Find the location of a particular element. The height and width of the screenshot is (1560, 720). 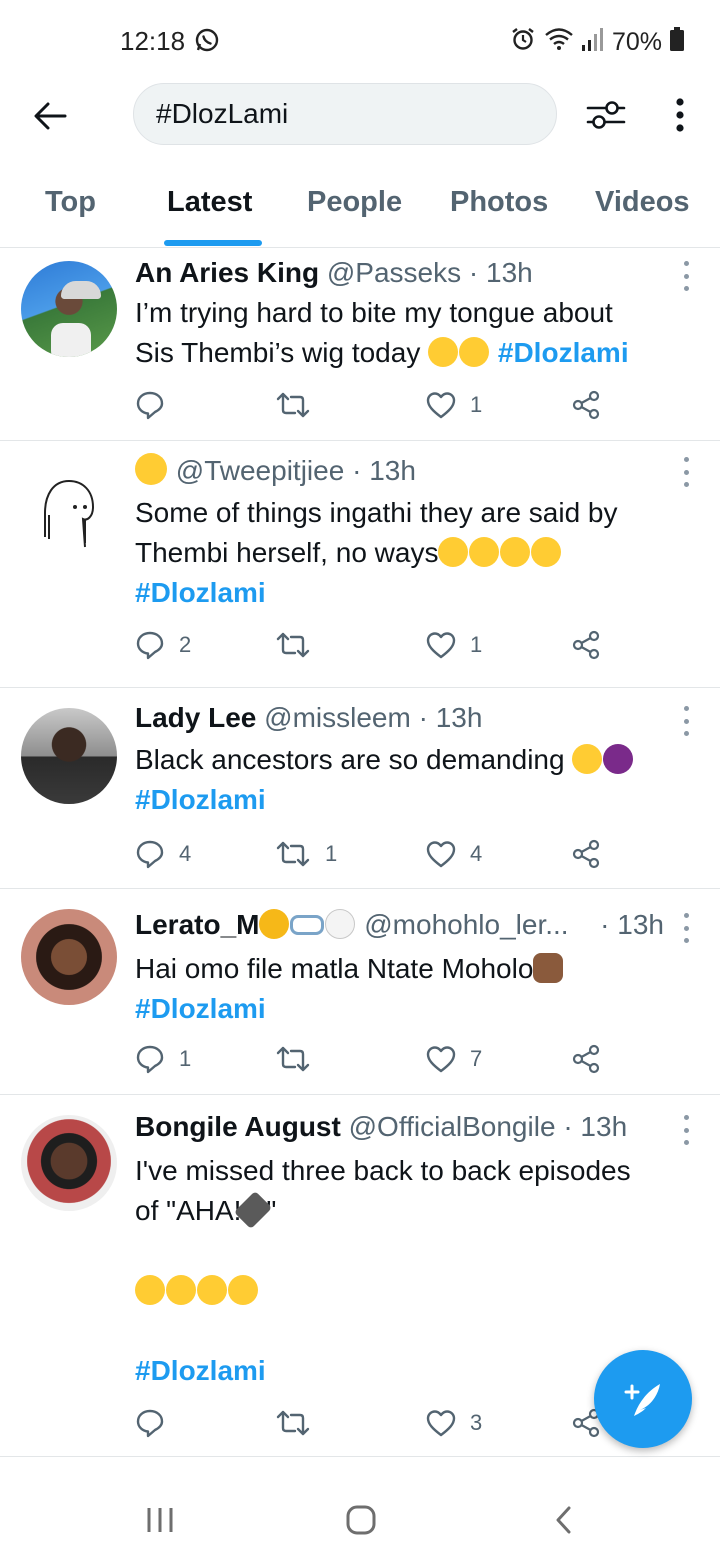

home-button is located at coordinates (361, 1520).